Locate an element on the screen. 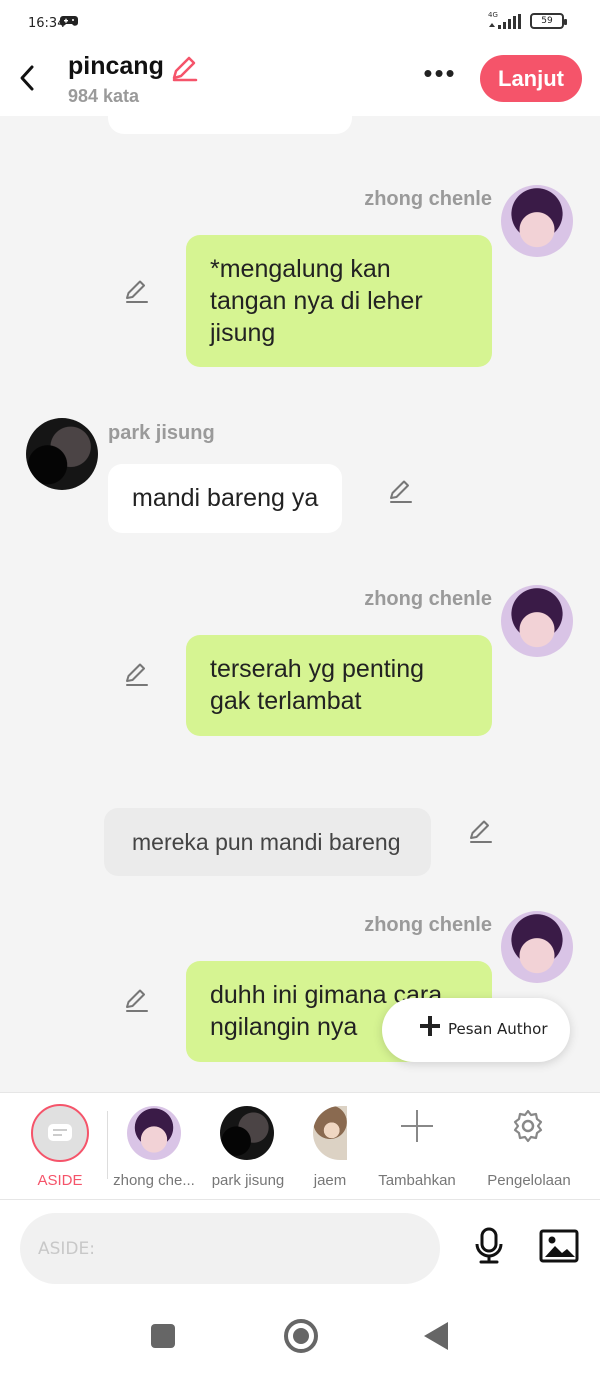 The image size is (600, 1375). input-bar is located at coordinates (300, 1247).